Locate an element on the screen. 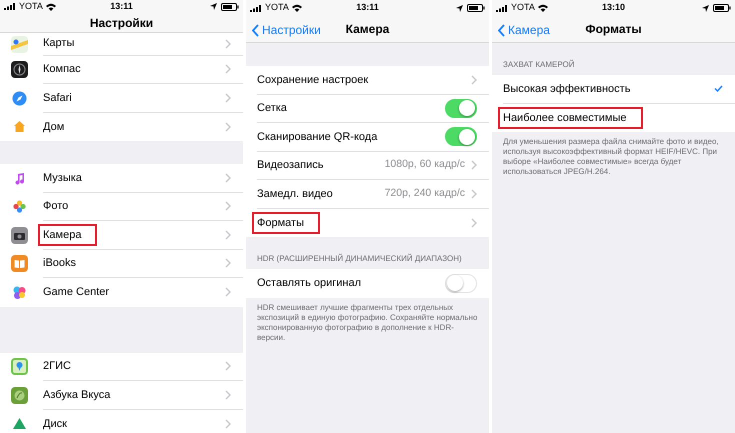  map-pin-icon is located at coordinates (19, 367).